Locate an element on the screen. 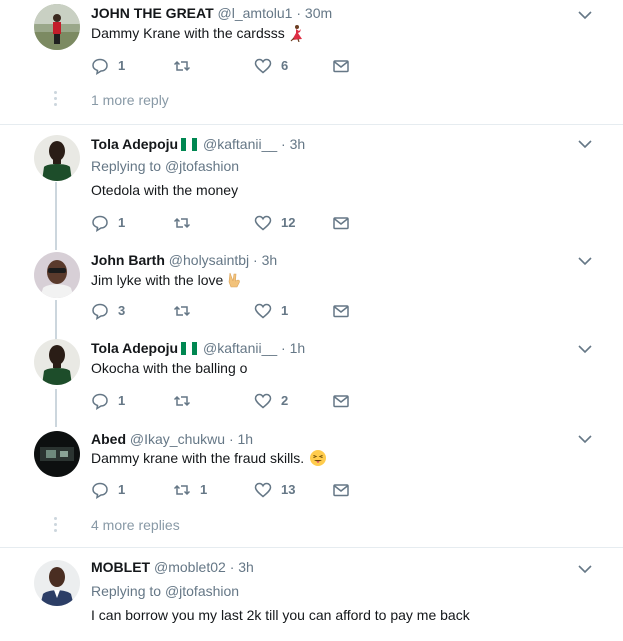  timestamp: 30m is located at coordinates (318, 13).